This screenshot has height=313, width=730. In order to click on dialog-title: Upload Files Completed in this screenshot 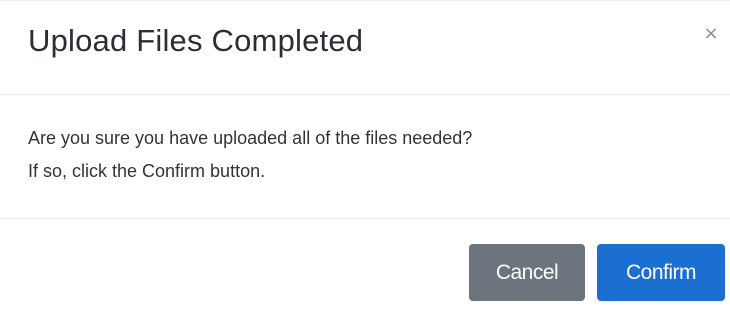, I will do `click(196, 40)`.